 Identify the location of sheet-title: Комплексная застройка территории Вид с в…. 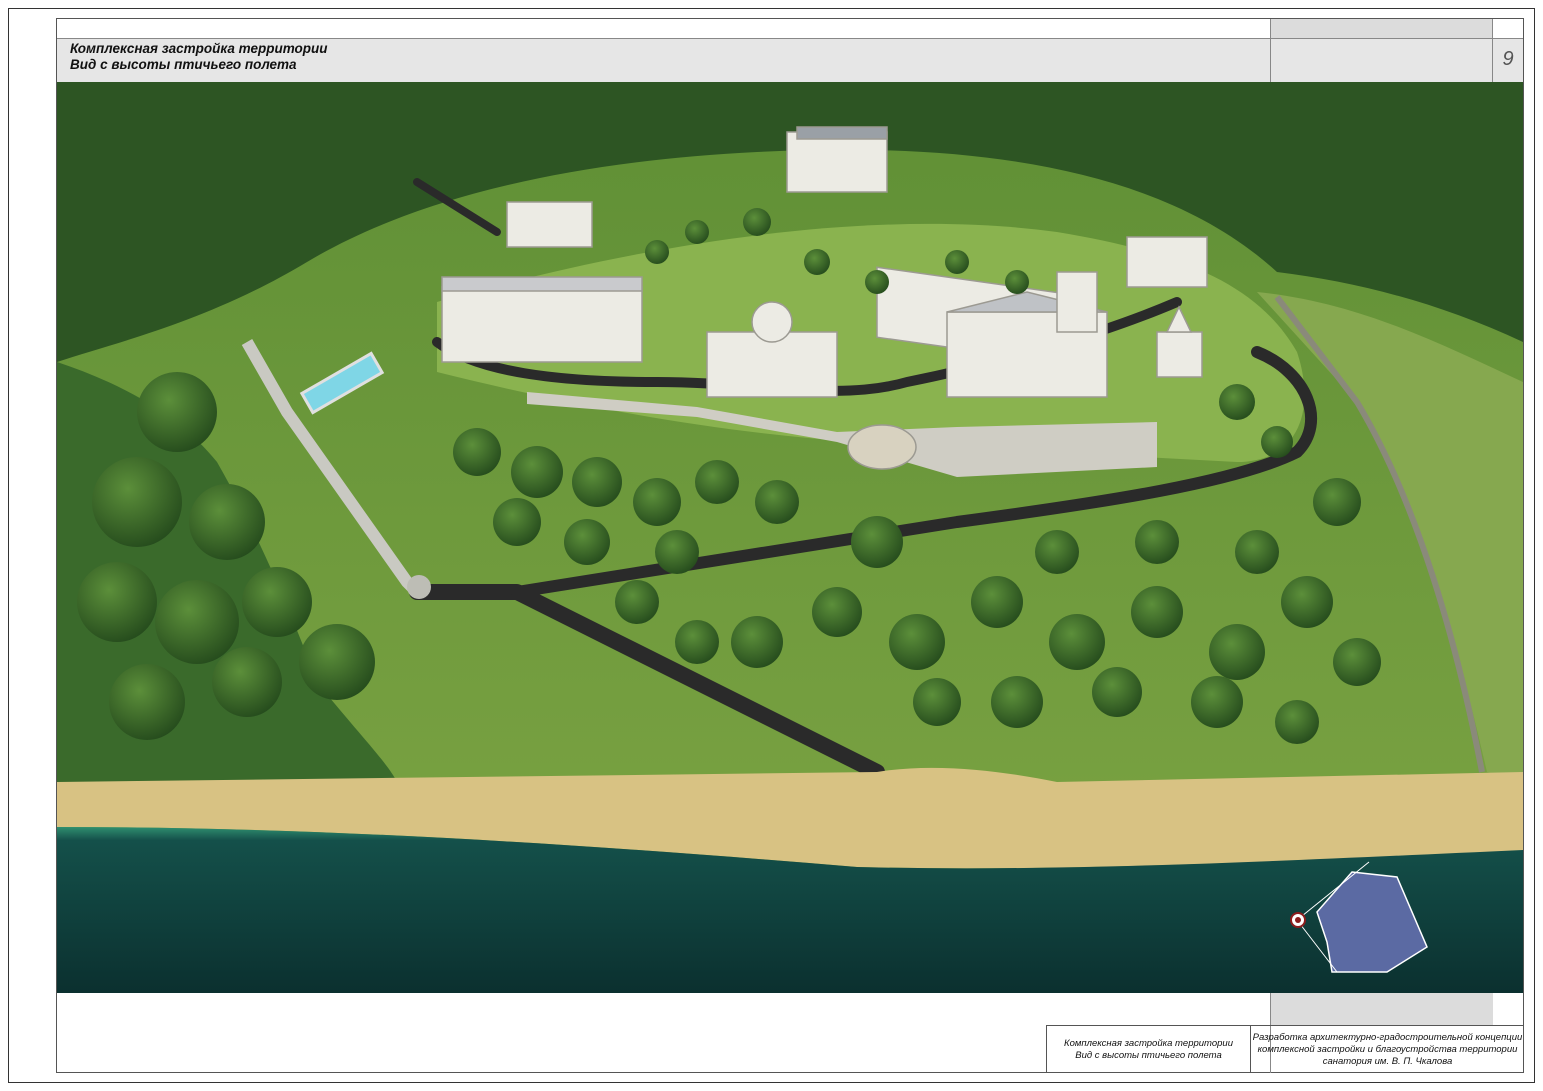
(199, 57).